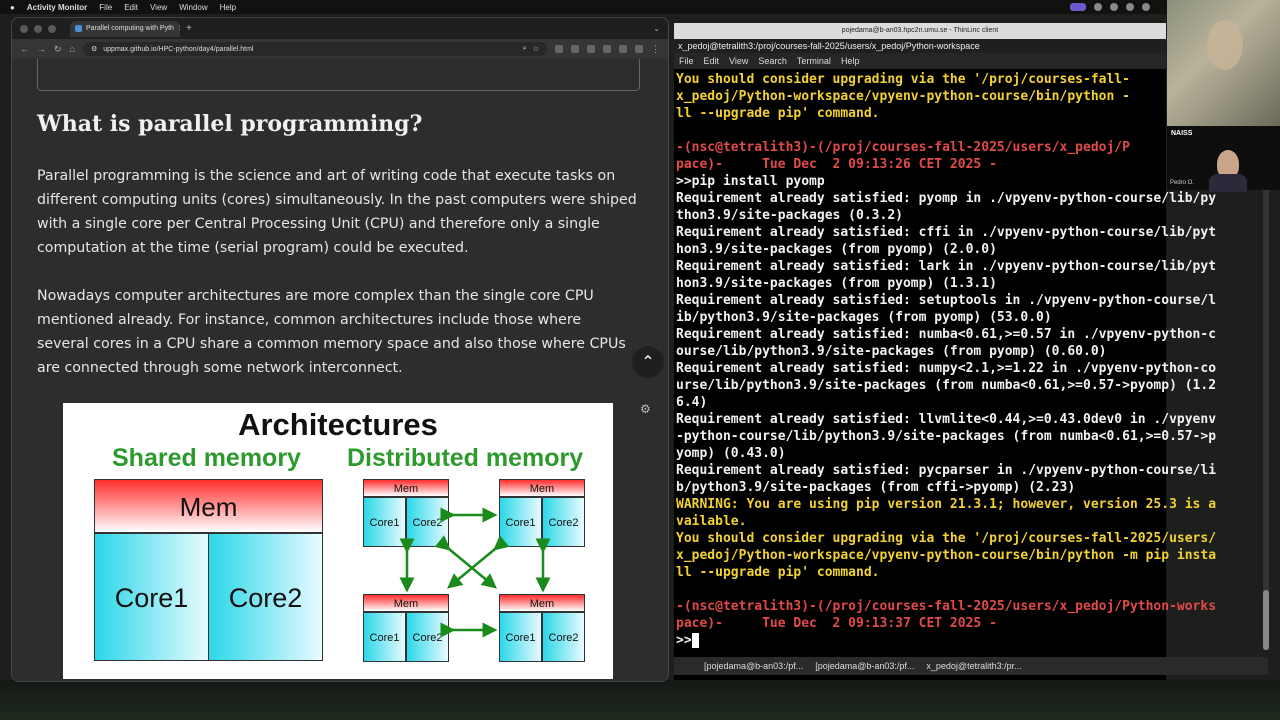 This screenshot has height=720, width=1280. Describe the element at coordinates (52, 28) in the screenshot. I see `maximize-window-button` at that location.